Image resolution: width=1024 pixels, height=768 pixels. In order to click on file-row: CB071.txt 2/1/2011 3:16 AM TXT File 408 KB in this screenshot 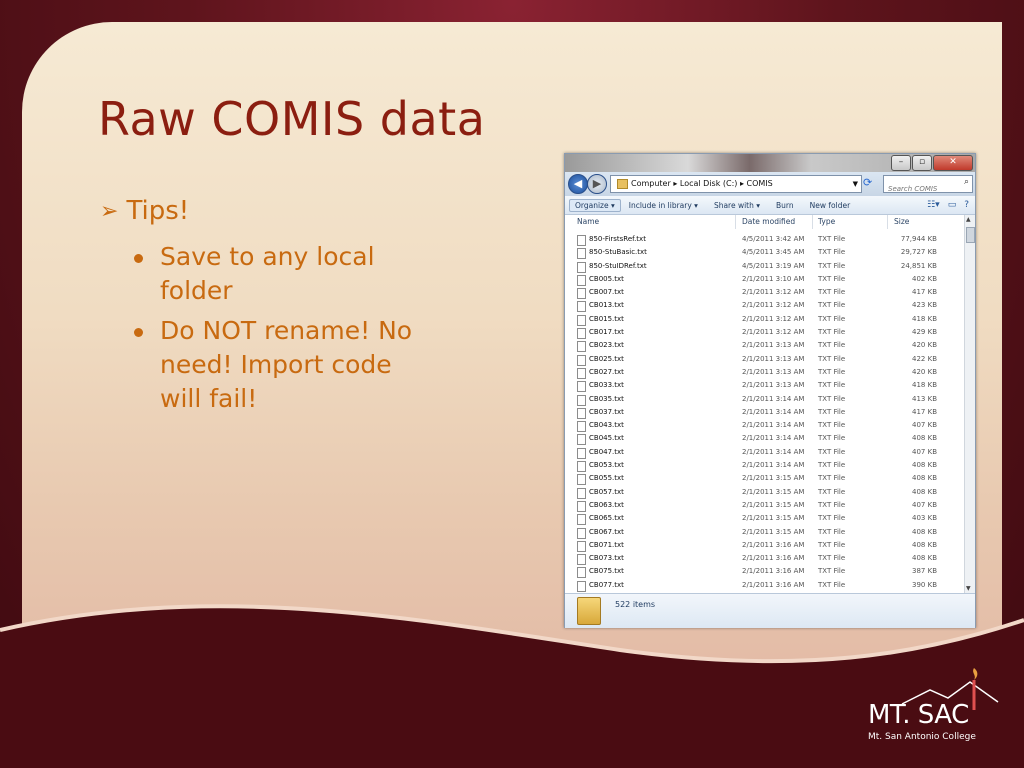, I will do `click(765, 546)`.